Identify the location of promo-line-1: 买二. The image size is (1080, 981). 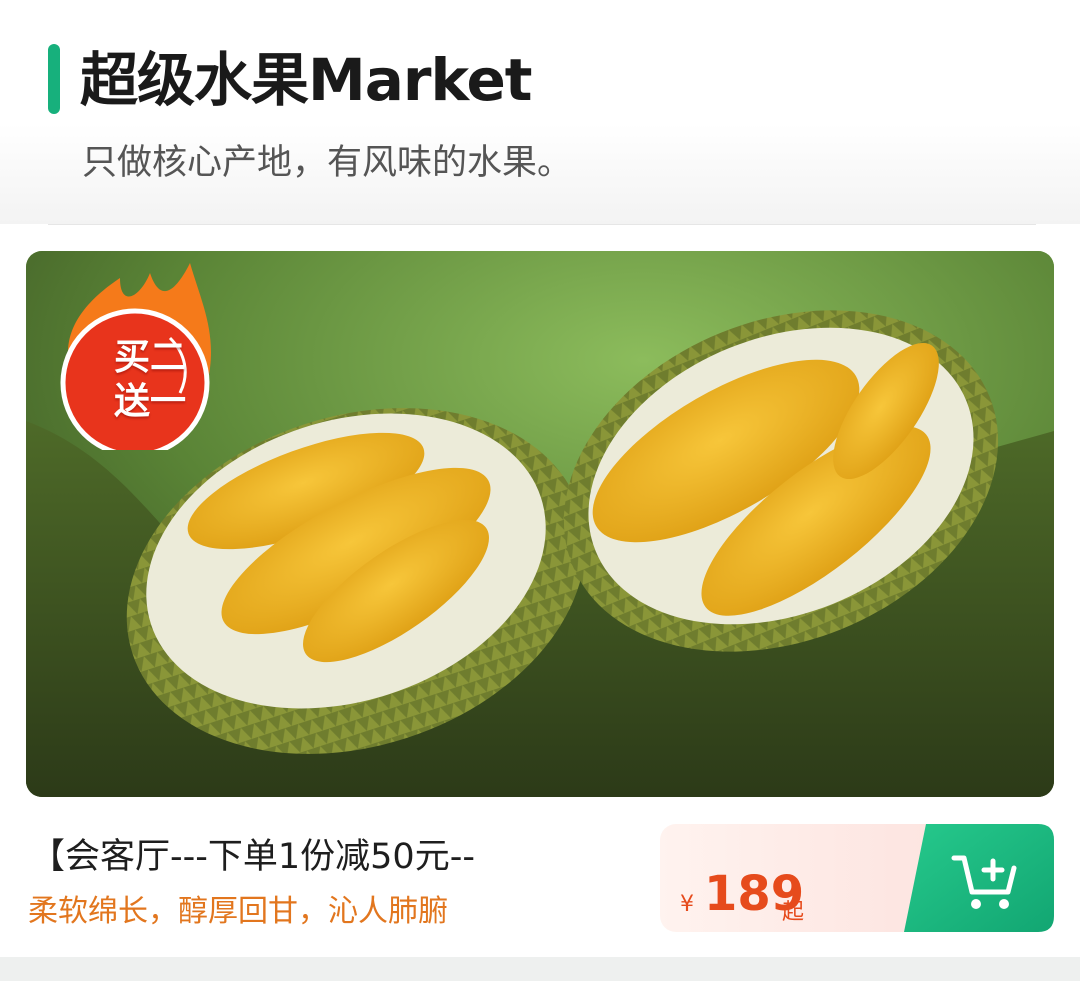
(149, 357).